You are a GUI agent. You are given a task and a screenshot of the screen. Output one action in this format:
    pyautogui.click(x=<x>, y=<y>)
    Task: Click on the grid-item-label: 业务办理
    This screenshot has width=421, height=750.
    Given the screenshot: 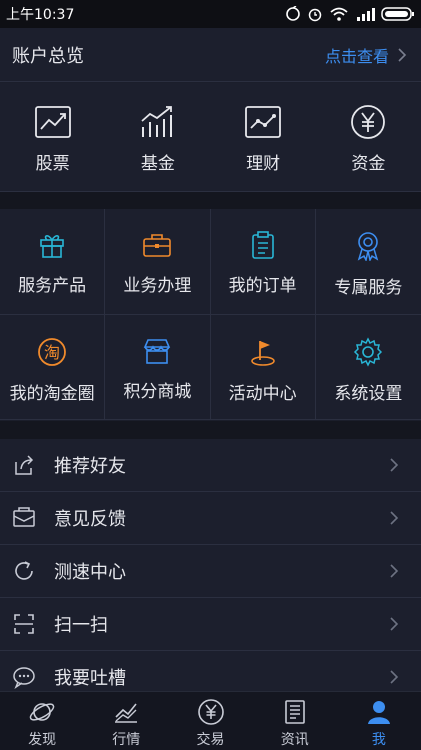 What is the action you would take?
    pyautogui.click(x=157, y=286)
    